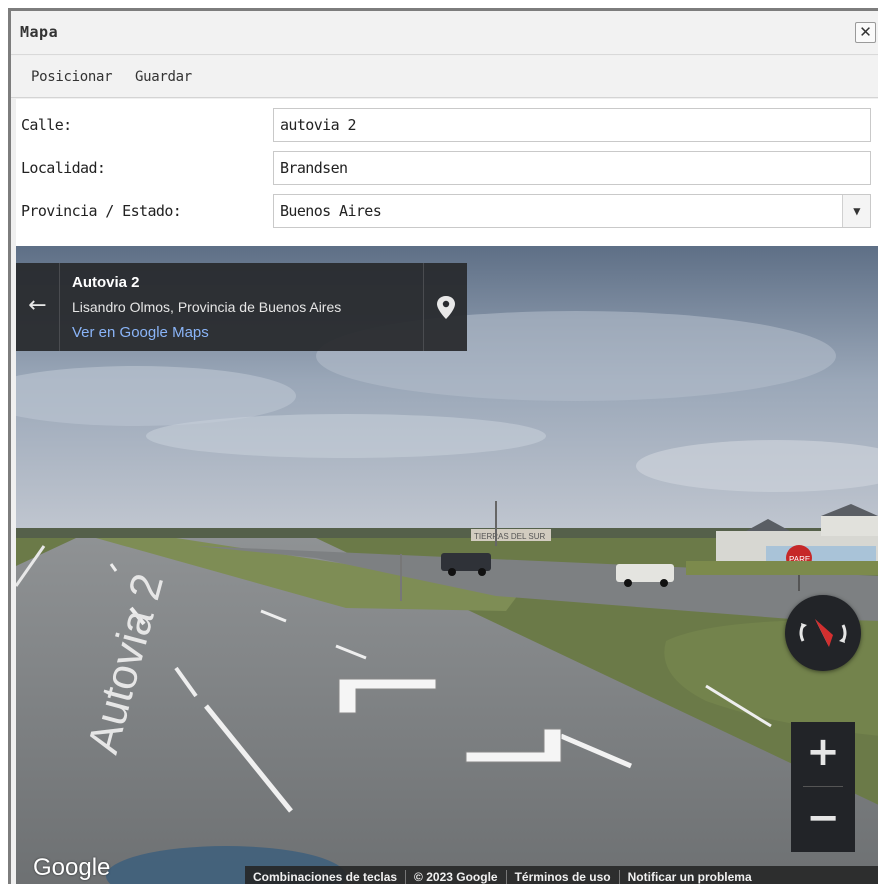 Image resolution: width=878 pixels, height=884 pixels. I want to click on province-select: Buenos Aires ▼, so click(572, 211).